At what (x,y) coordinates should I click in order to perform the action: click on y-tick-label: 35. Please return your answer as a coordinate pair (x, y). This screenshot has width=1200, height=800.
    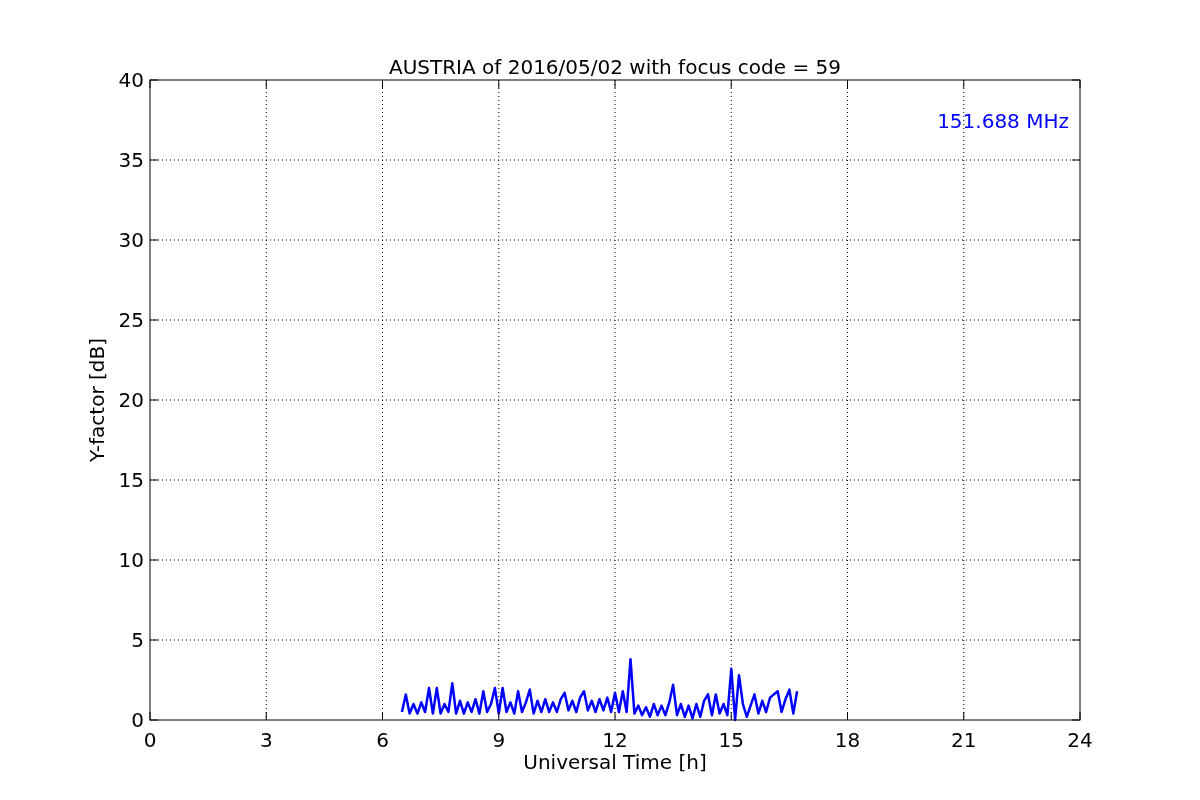
    Looking at the image, I should click on (131, 160).